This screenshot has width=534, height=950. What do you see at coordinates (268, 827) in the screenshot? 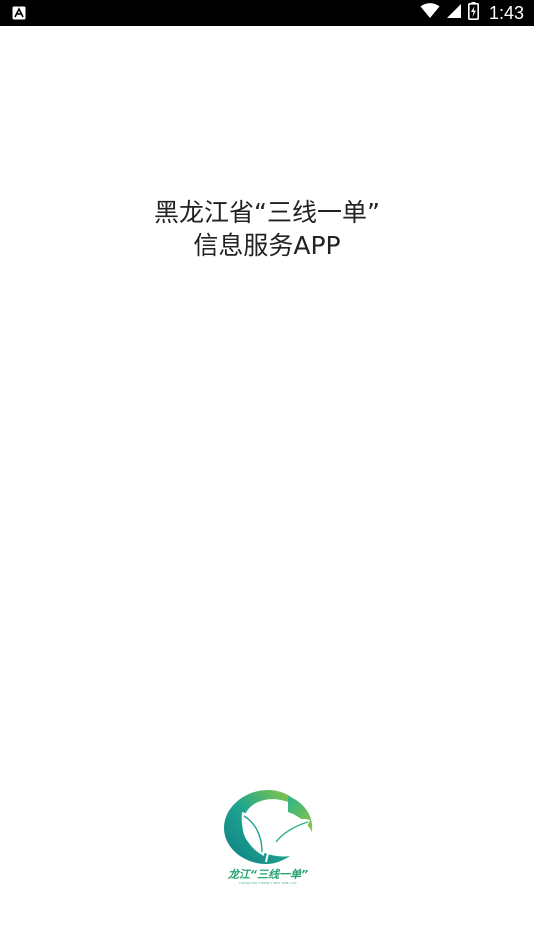
I see `sprout-logo-icon` at bounding box center [268, 827].